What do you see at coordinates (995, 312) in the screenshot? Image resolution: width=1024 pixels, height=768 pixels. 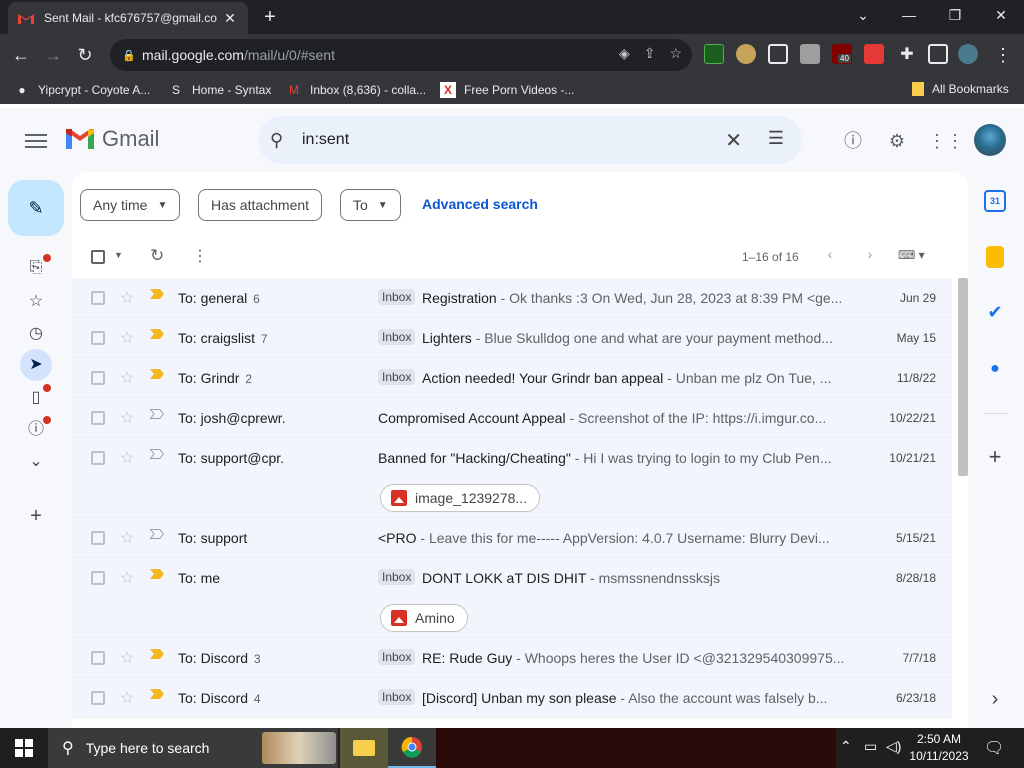 I see `tasks-icon: ✔` at bounding box center [995, 312].